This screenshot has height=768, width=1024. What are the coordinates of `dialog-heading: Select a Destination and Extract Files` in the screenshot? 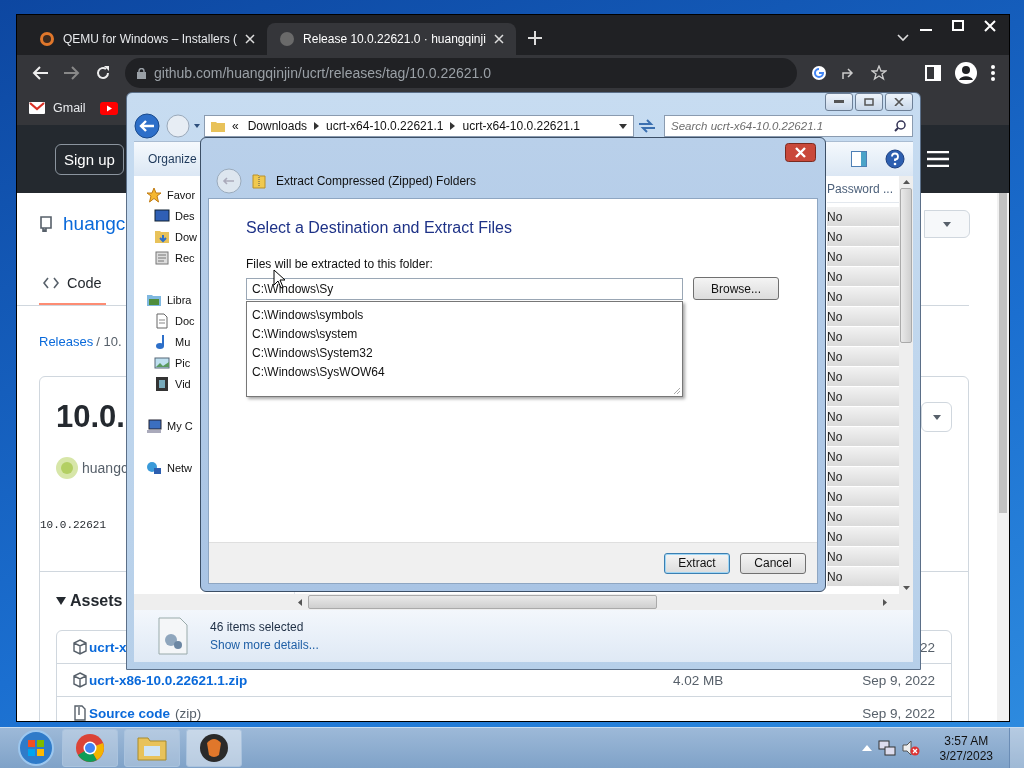 It's located at (379, 228).